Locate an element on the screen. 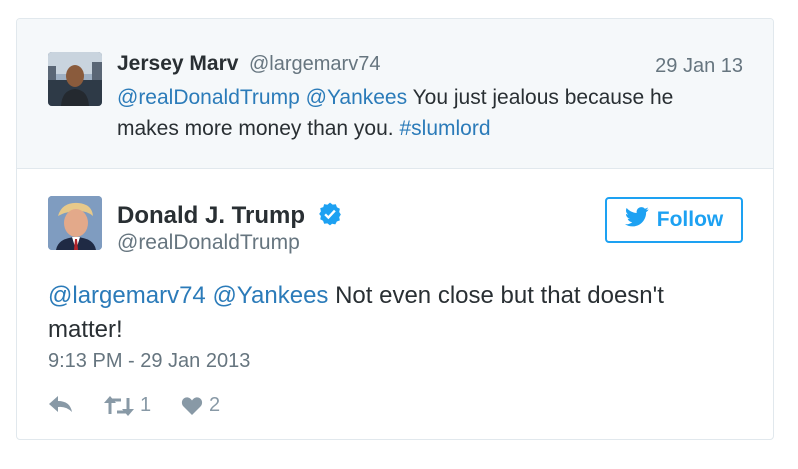 The width and height of the screenshot is (798, 469). follow-label: Follow is located at coordinates (690, 219).